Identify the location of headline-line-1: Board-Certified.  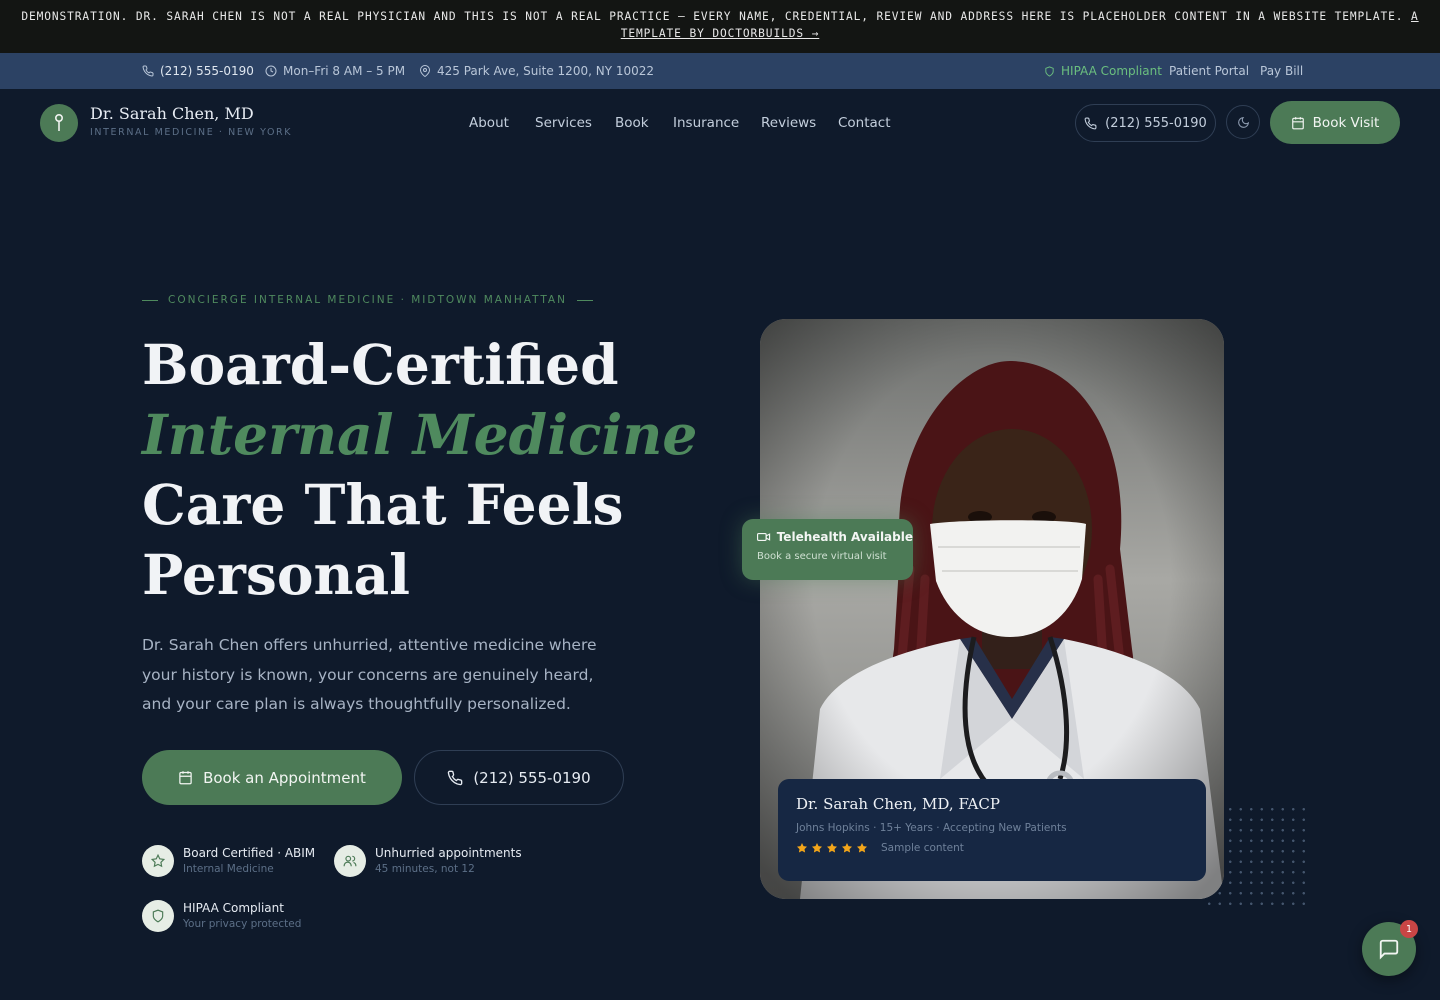
(380, 364).